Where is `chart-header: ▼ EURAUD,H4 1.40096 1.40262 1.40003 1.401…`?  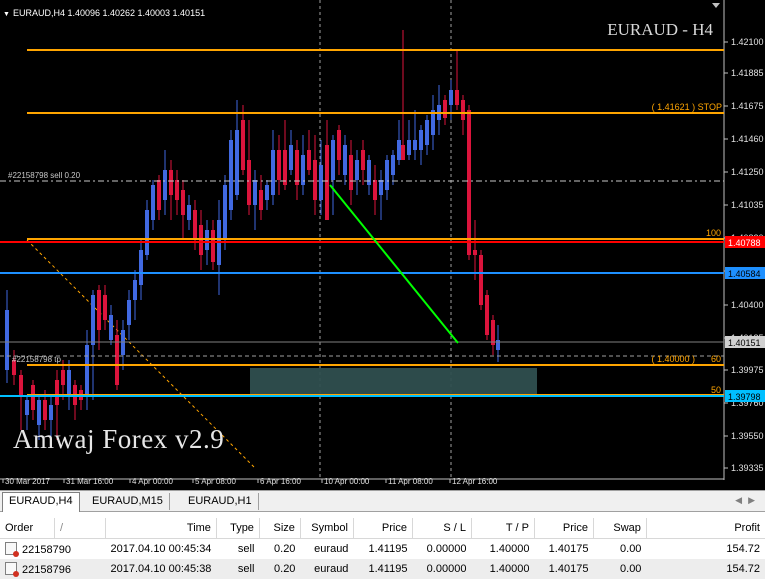 chart-header: ▼ EURAUD,H4 1.40096 1.40262 1.40003 1.401… is located at coordinates (104, 13).